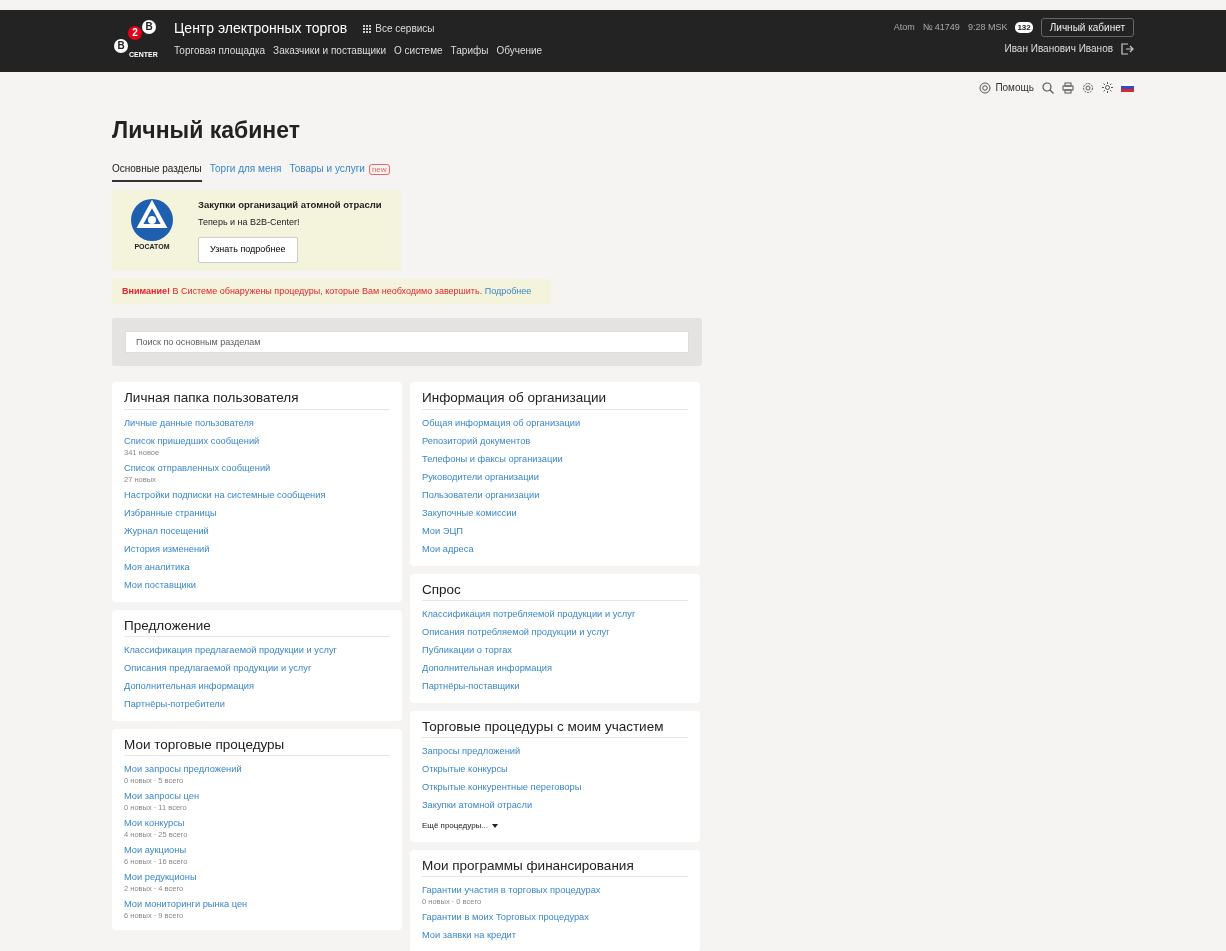  I want to click on page-title: Личный кабинет, so click(206, 131).